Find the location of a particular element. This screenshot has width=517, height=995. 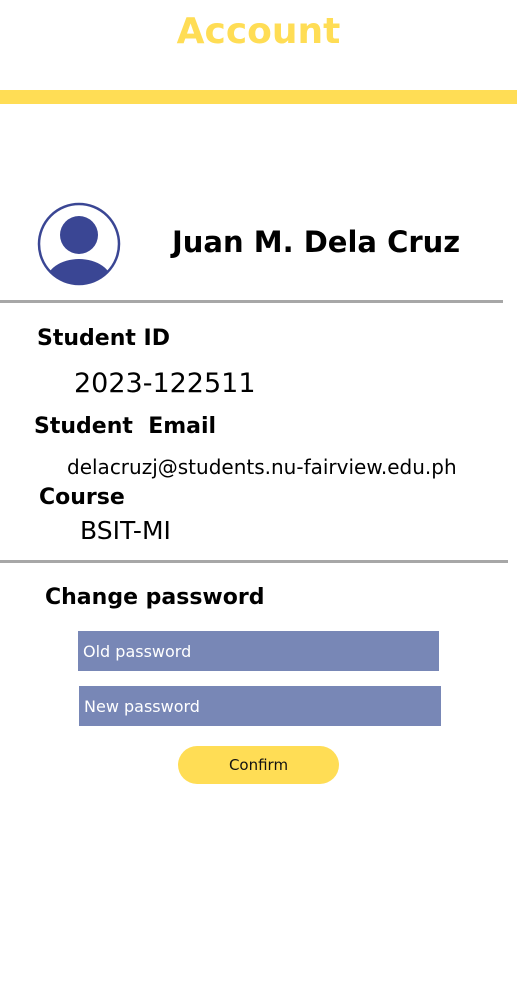

page-title: Account is located at coordinates (258, 31).